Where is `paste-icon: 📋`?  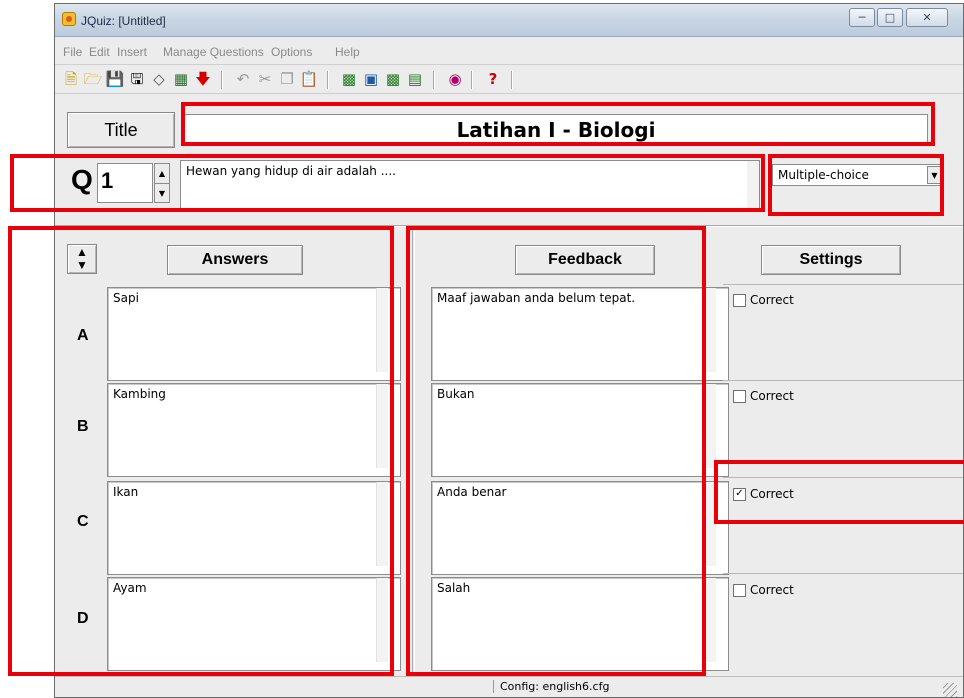
paste-icon: 📋 is located at coordinates (309, 79).